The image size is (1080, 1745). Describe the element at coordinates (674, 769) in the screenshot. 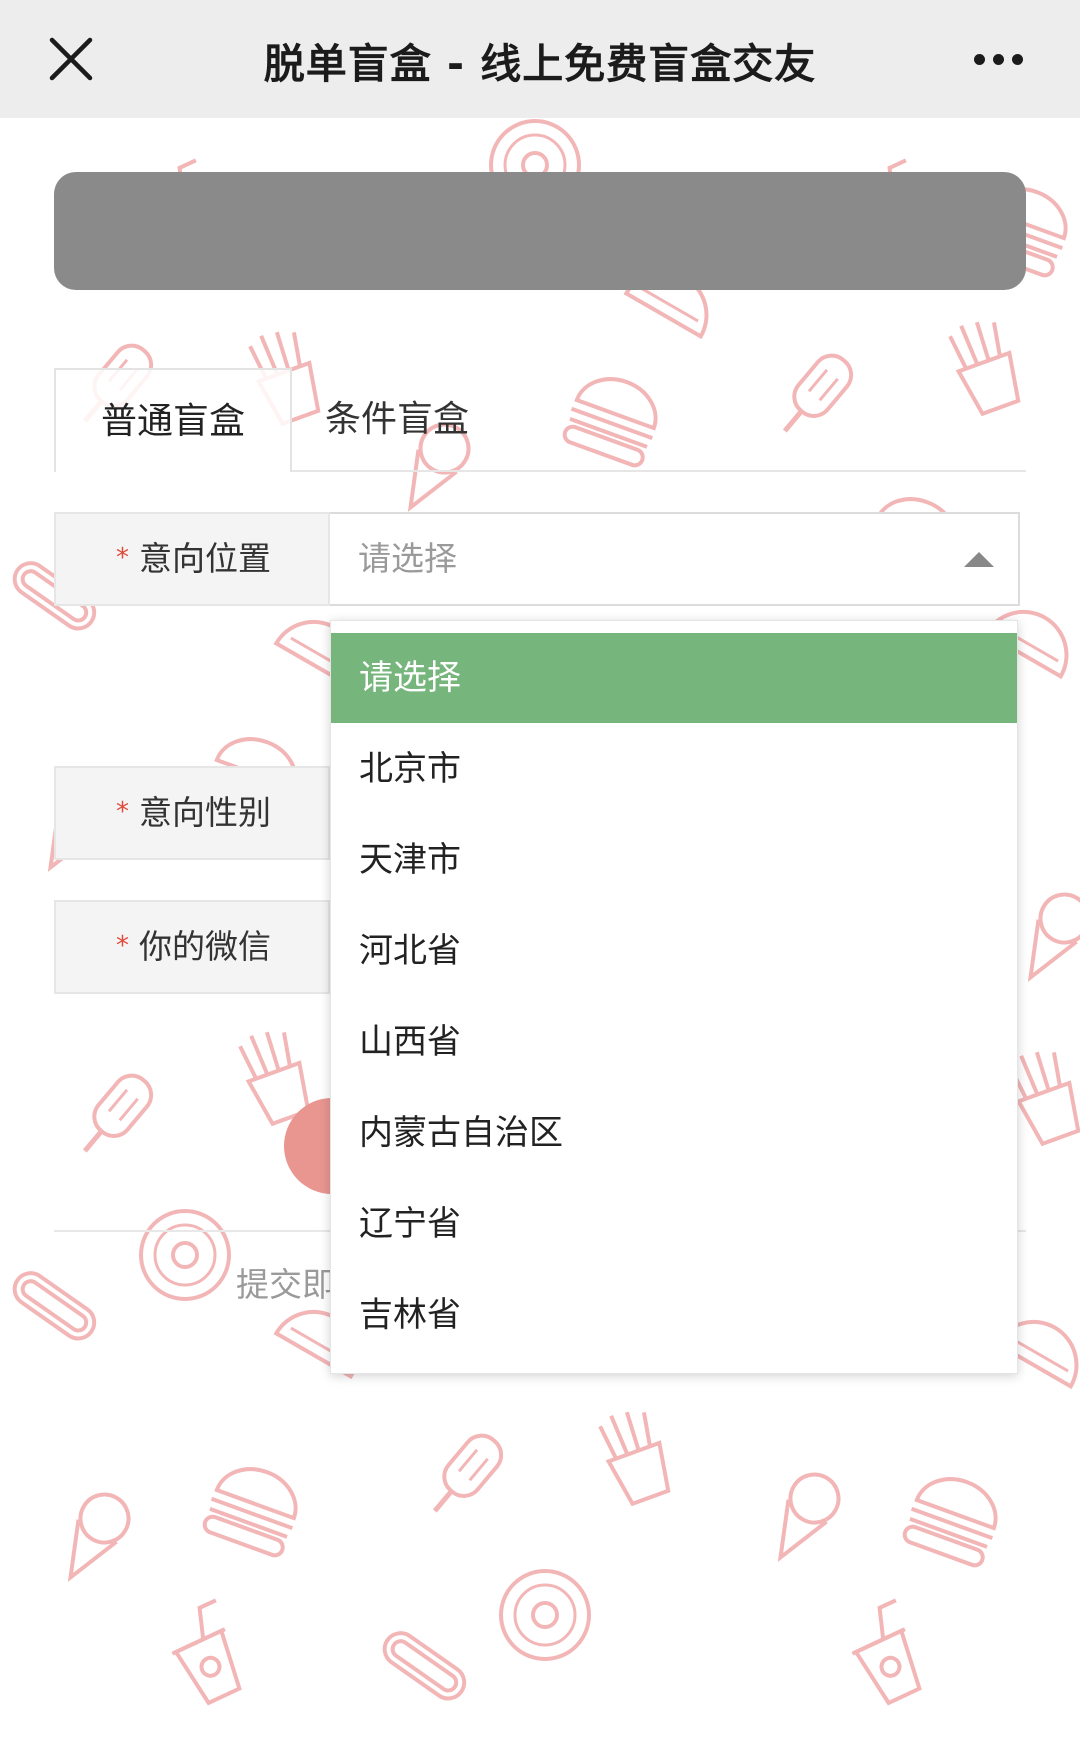

I see `dropdown-option: 北京市` at that location.